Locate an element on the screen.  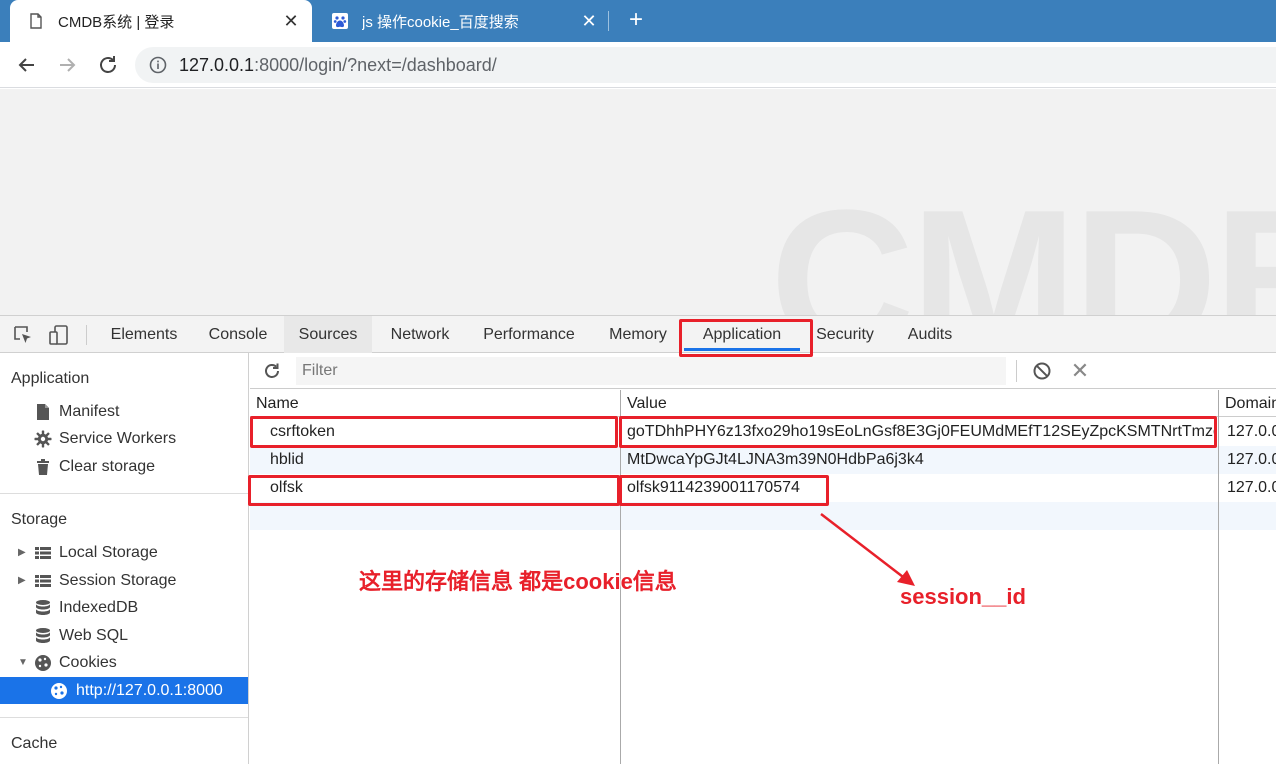
sidebar-item-indexeddb: IndexedDB is located at coordinates (124, 607).